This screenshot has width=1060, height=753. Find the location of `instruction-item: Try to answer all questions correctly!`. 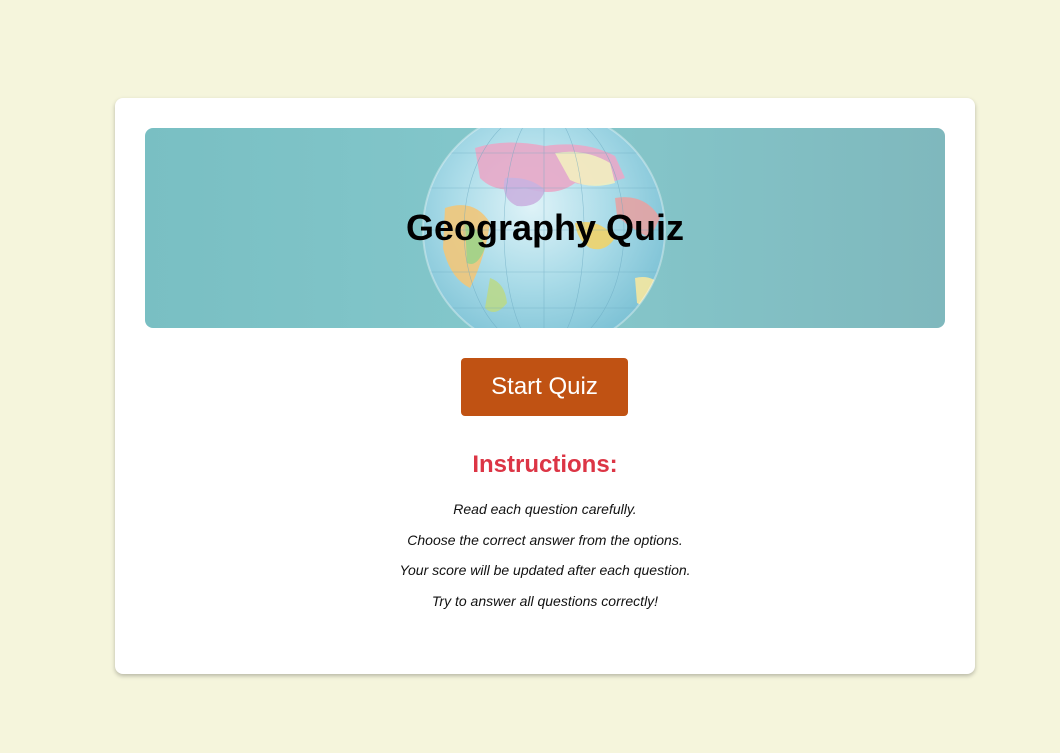

instruction-item: Try to answer all questions correctly! is located at coordinates (545, 600).